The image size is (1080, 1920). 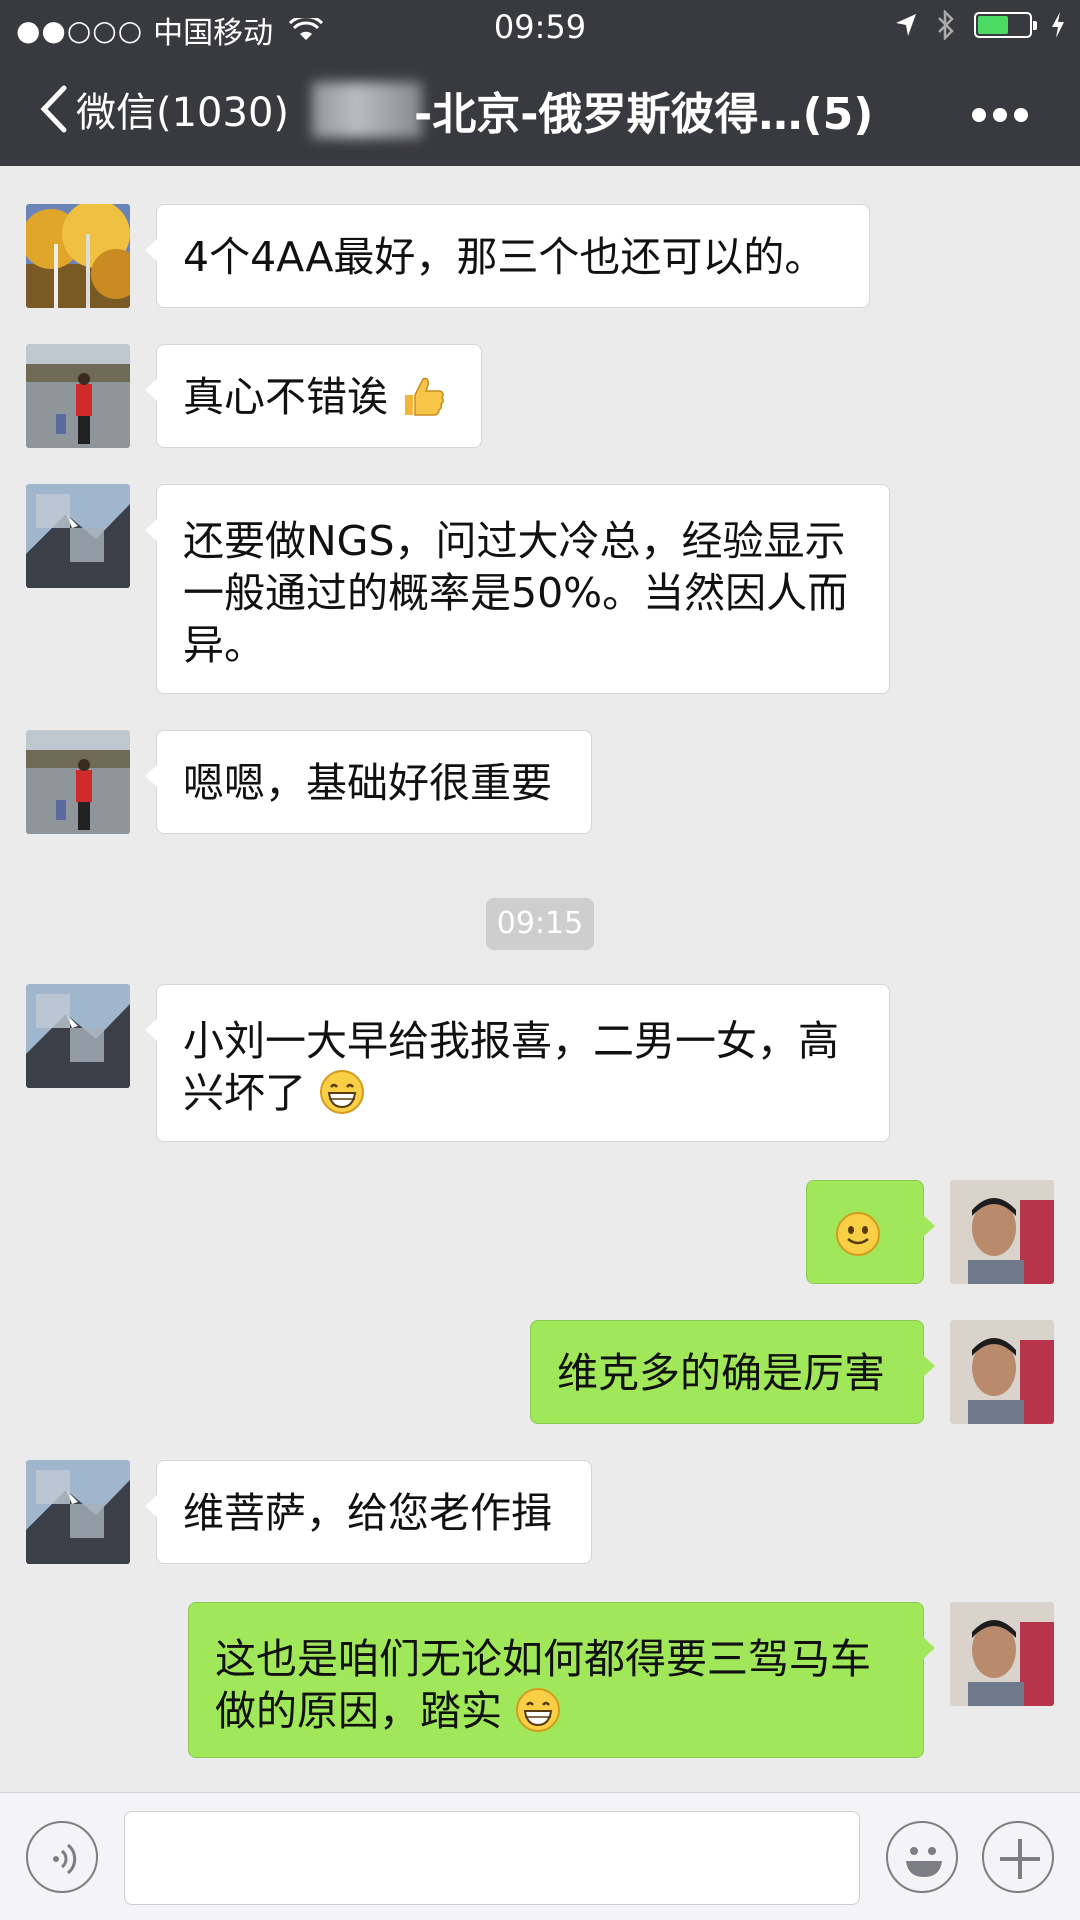 I want to click on battery-icon, so click(x=1005, y=25).